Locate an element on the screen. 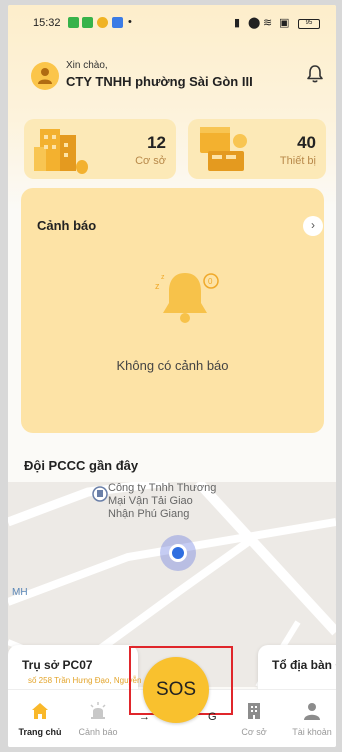  nearby-stations-title: Đội PCCC gần đây is located at coordinates (81, 465).